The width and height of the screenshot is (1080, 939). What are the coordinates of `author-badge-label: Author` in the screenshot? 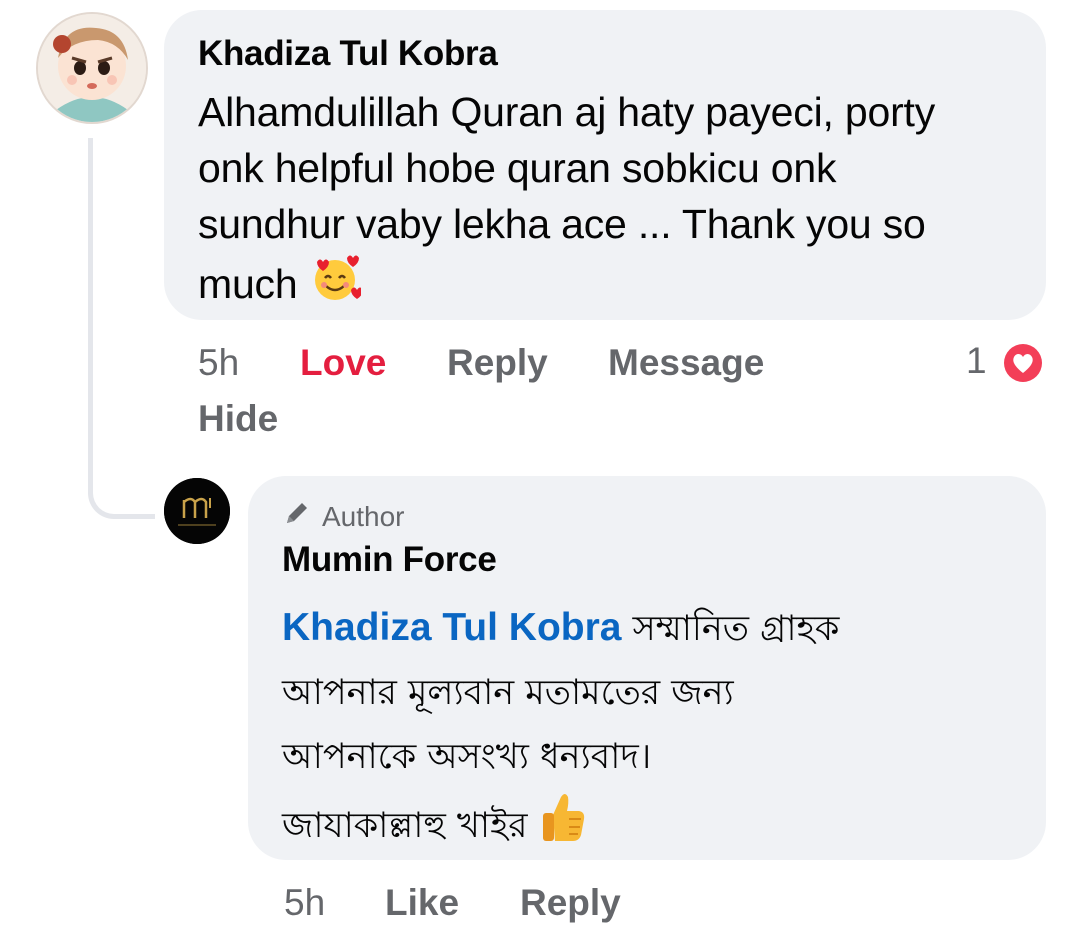 It's located at (363, 516).